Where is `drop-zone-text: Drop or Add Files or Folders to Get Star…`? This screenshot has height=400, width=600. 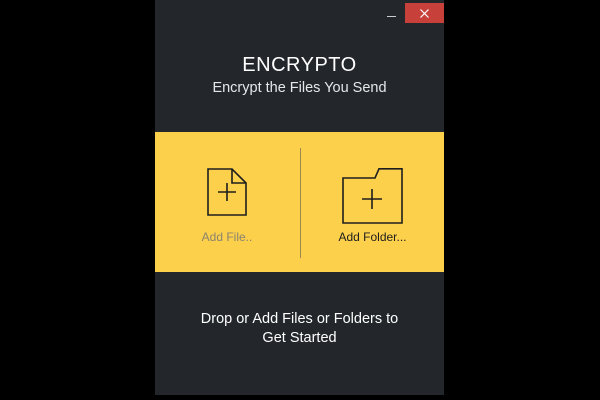 drop-zone-text: Drop or Add Files or Folders to Get Star… is located at coordinates (299, 329).